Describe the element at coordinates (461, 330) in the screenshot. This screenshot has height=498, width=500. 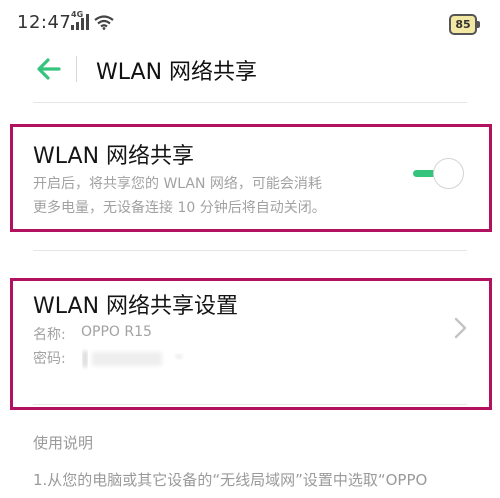
I see `chevron-right-icon` at that location.